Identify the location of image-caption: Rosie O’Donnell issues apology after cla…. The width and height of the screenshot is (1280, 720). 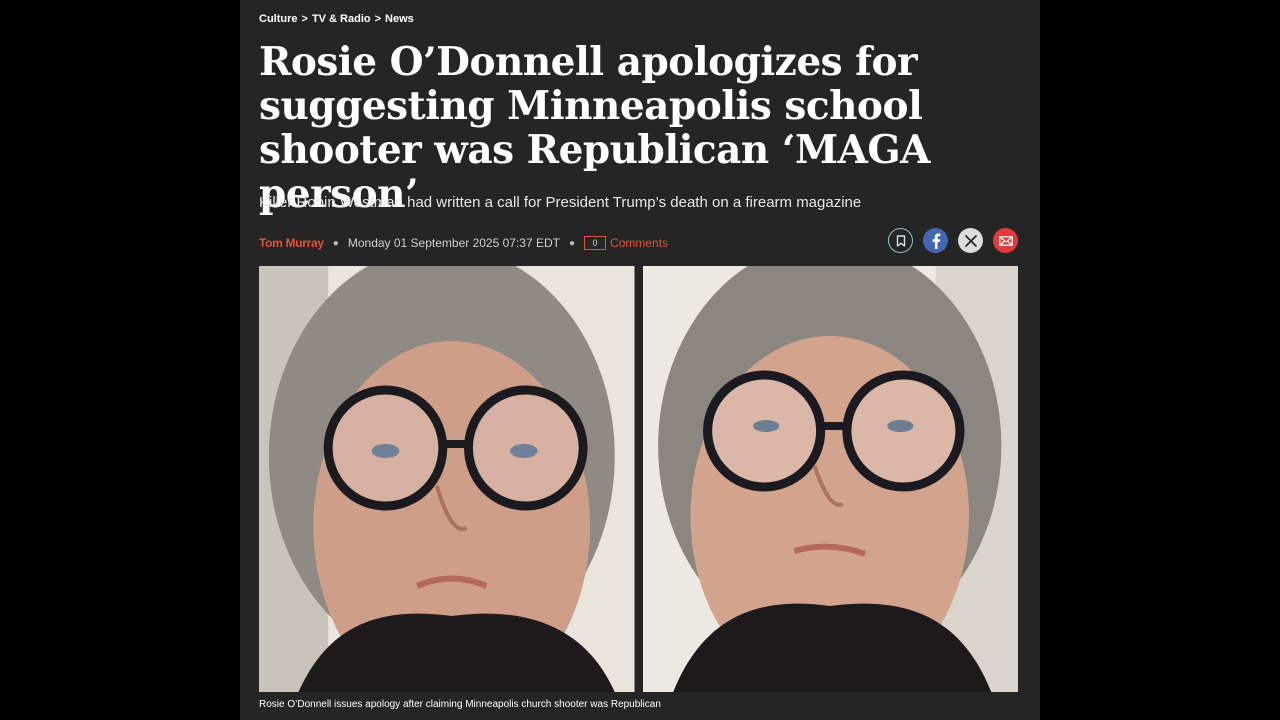
(460, 704).